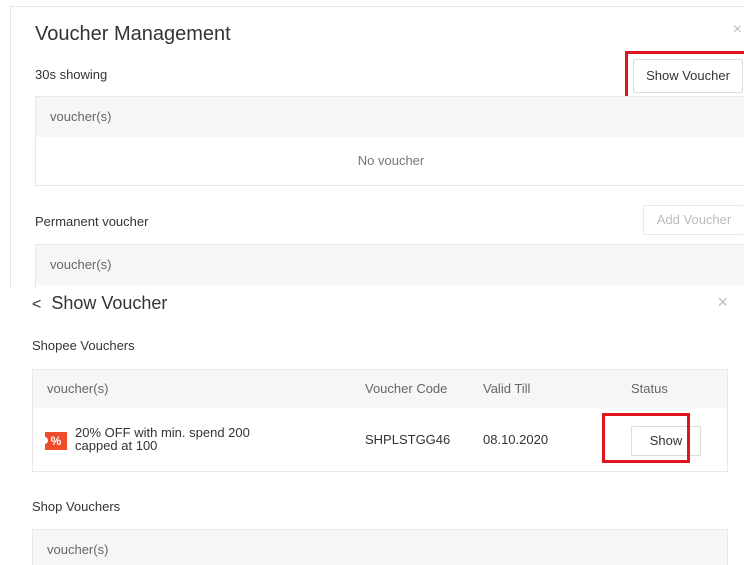 Image resolution: width=744 pixels, height=565 pixels. I want to click on shop-vouchers-heading: Shop Vouchers, so click(76, 506).